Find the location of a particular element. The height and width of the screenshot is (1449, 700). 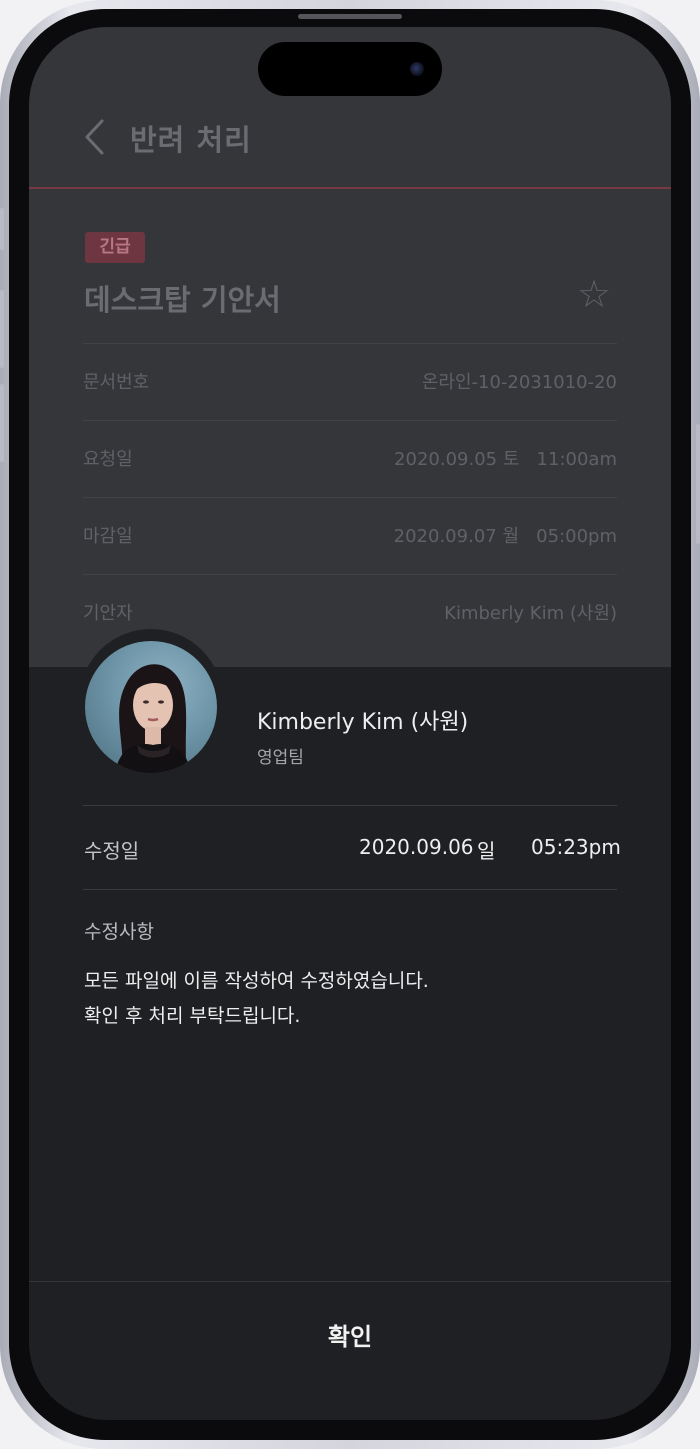

info-label: 요청일 is located at coordinates (108, 459).